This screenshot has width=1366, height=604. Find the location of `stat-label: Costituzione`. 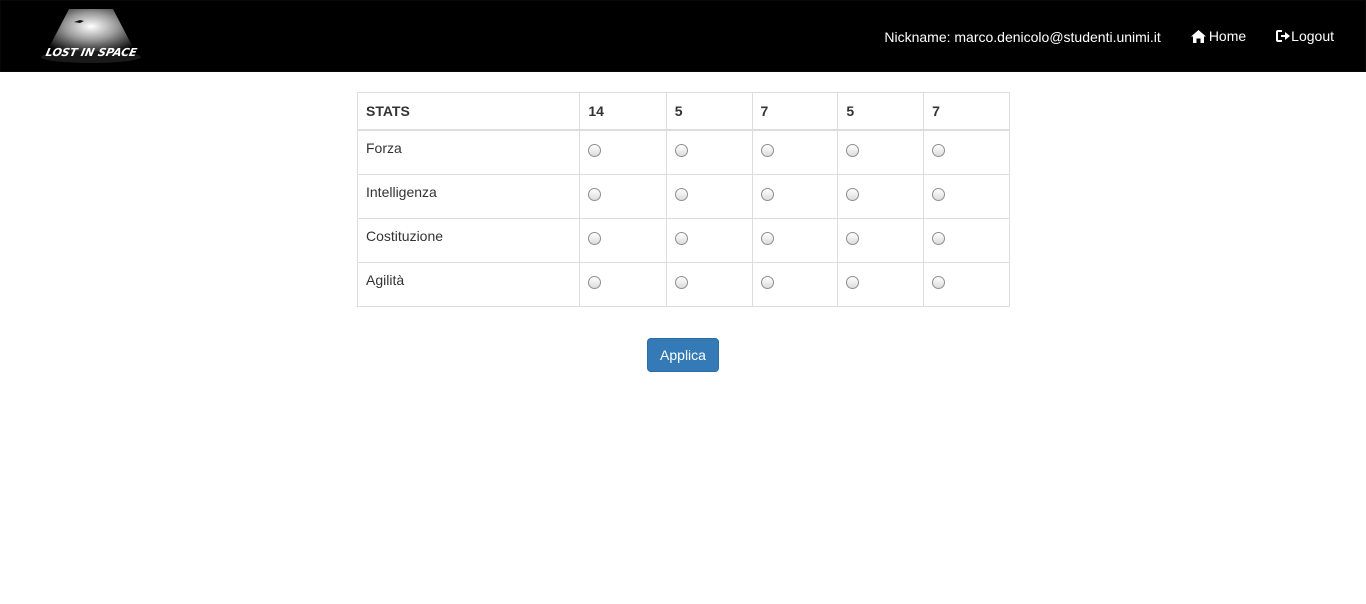

stat-label: Costituzione is located at coordinates (468, 240).